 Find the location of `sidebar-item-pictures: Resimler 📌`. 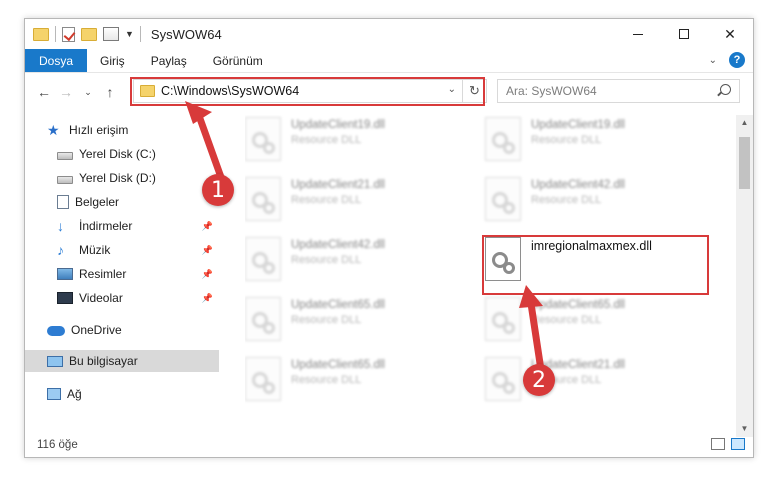

sidebar-item-pictures: Resimler 📌 is located at coordinates (122, 274).